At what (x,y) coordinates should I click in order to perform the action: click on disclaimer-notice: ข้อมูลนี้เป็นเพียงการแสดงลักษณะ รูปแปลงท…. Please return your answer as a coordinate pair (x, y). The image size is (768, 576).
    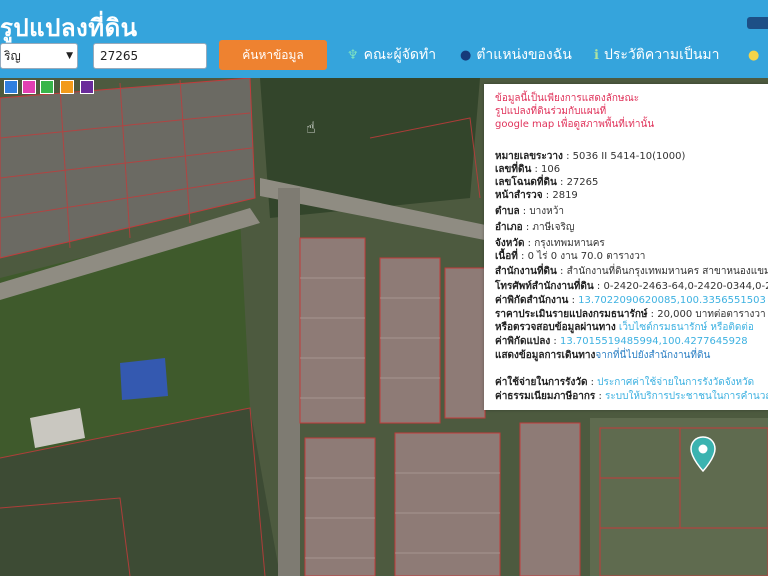
    Looking at the image, I should click on (574, 111).